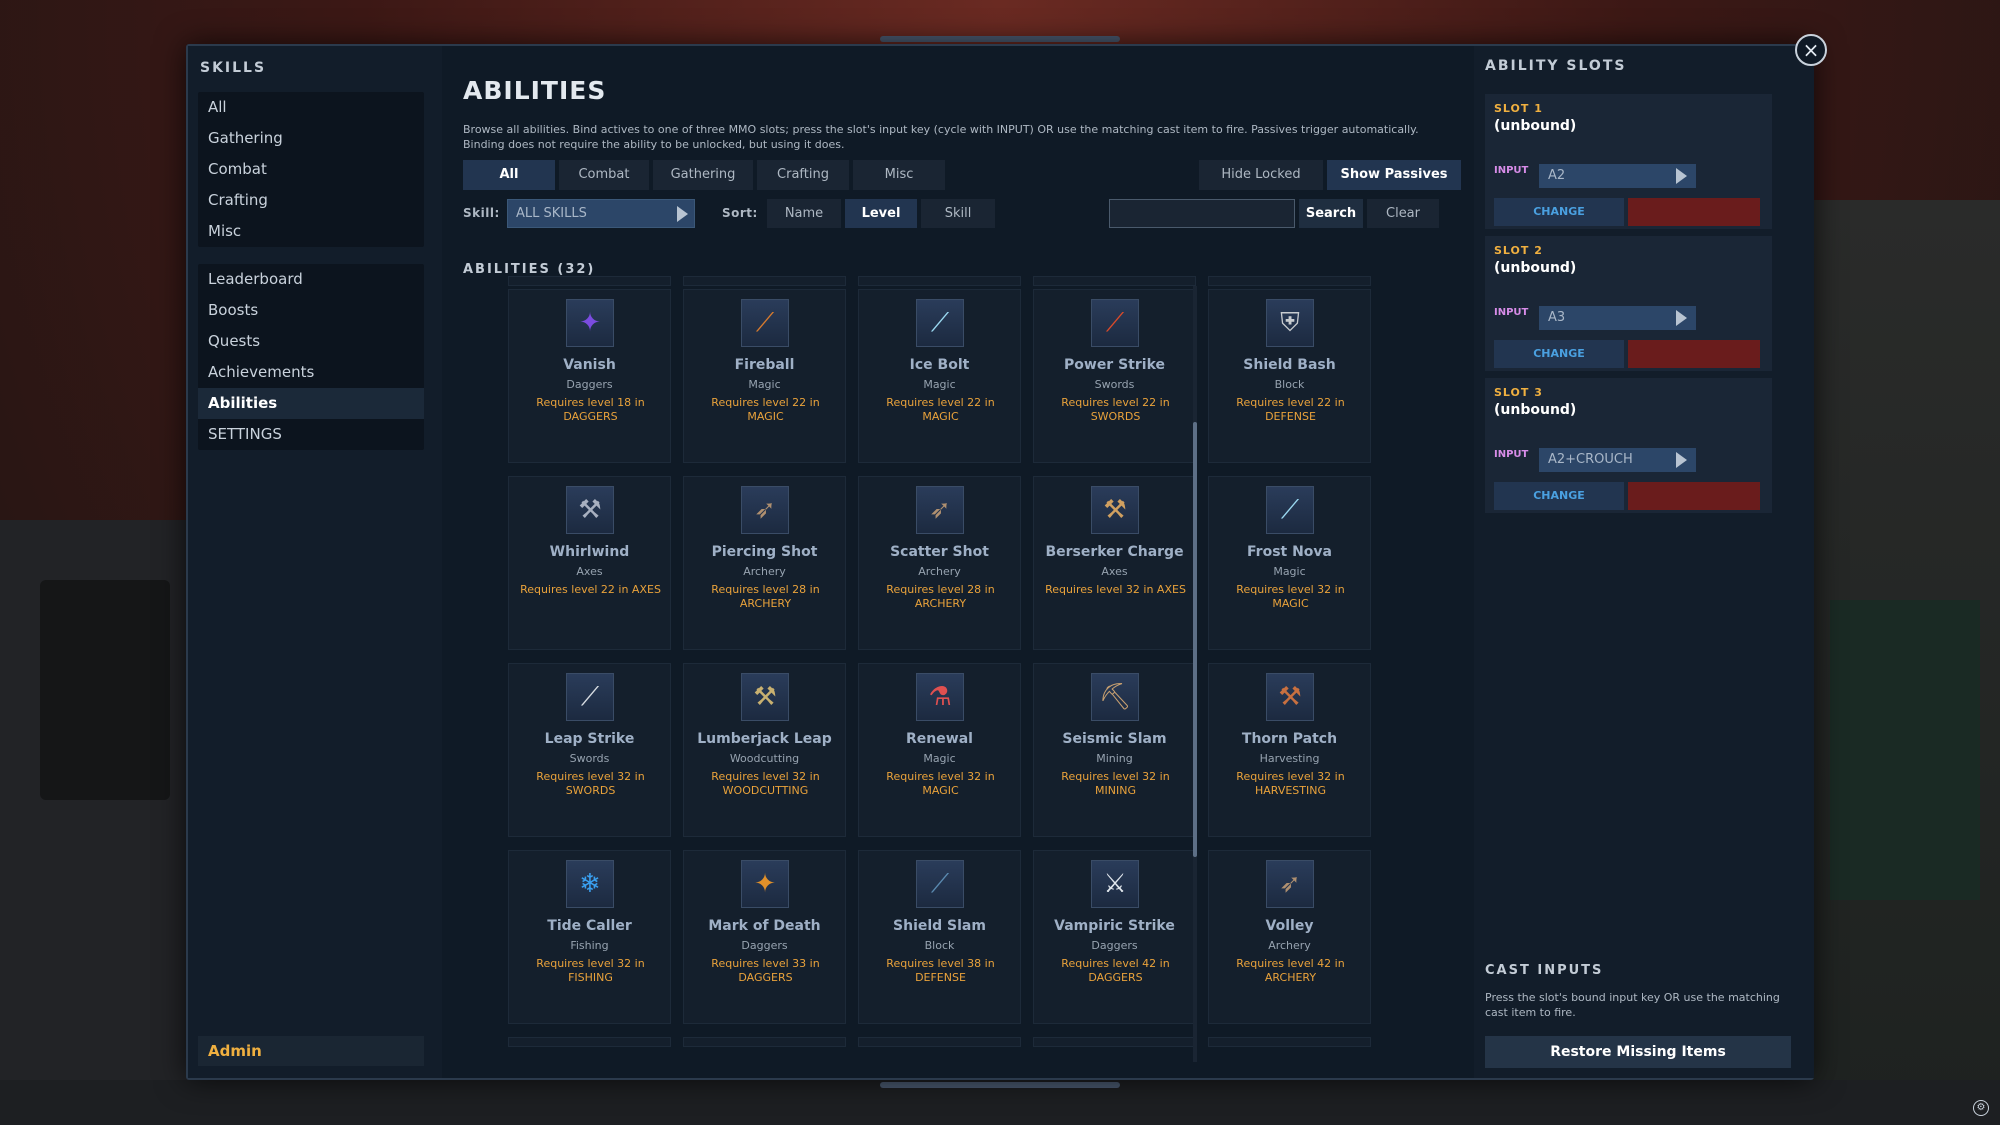  I want to click on tab-combat: Combat, so click(604, 175).